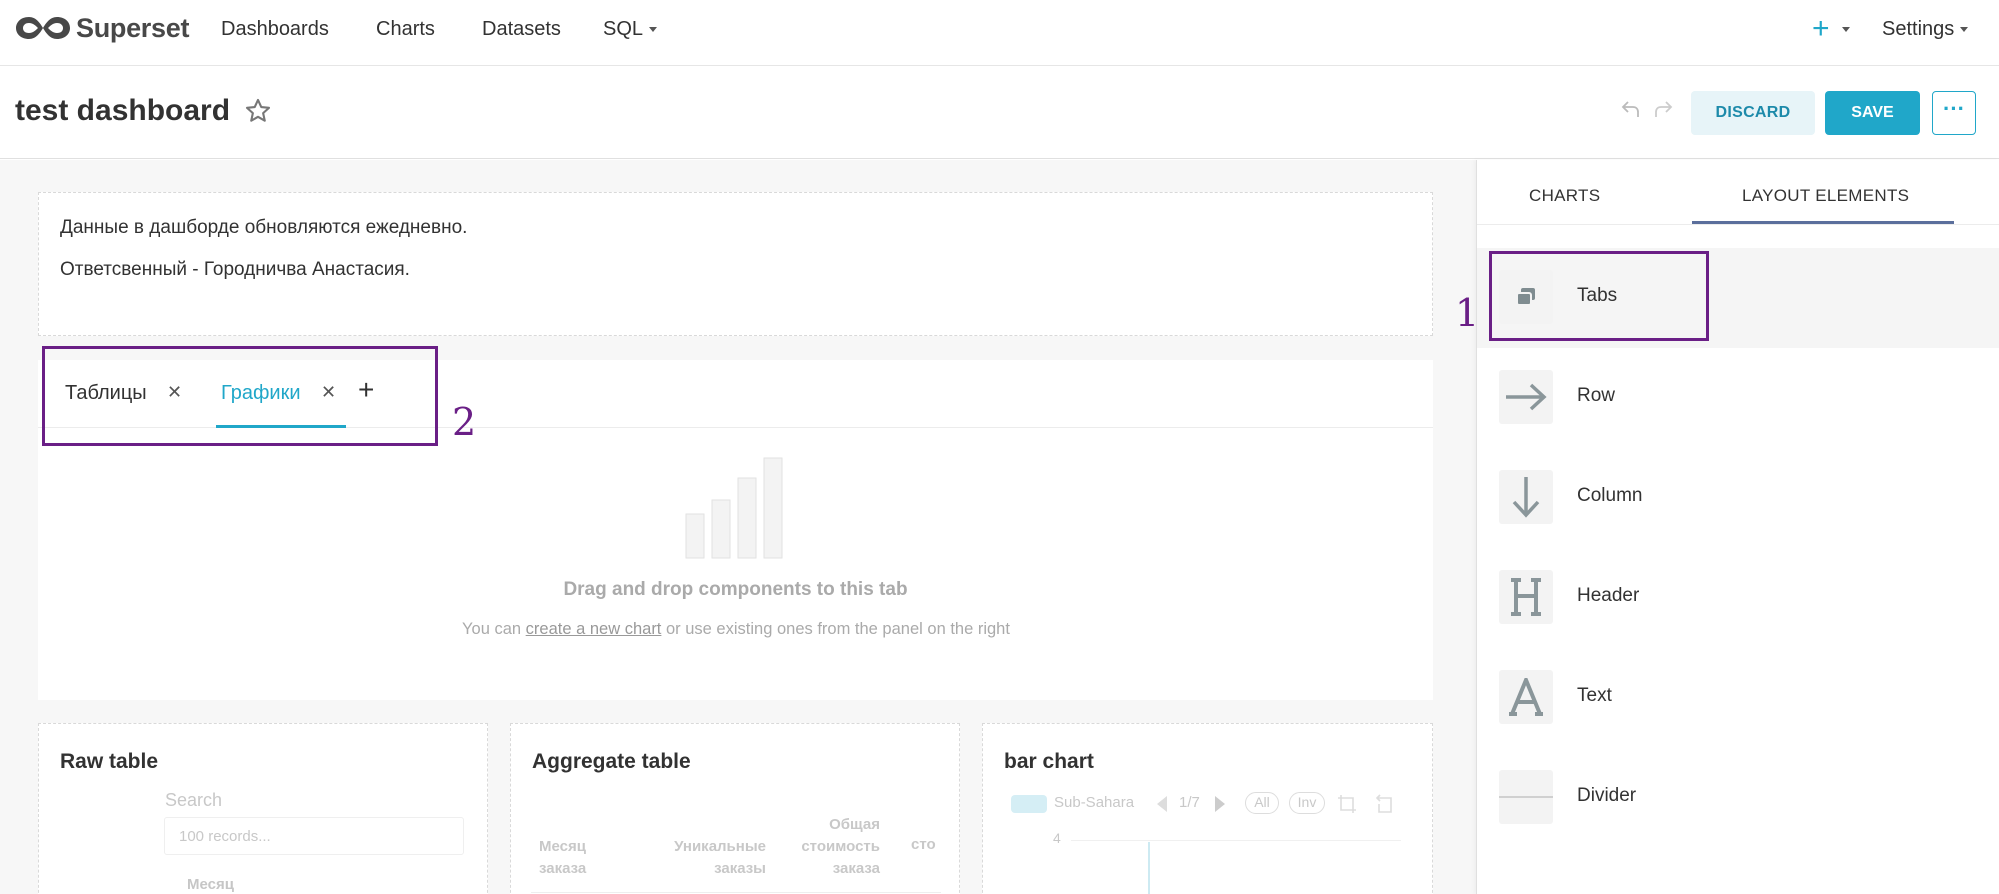 The image size is (1999, 894). Describe the element at coordinates (1307, 803) in the screenshot. I see `legend-invert: Inv` at that location.